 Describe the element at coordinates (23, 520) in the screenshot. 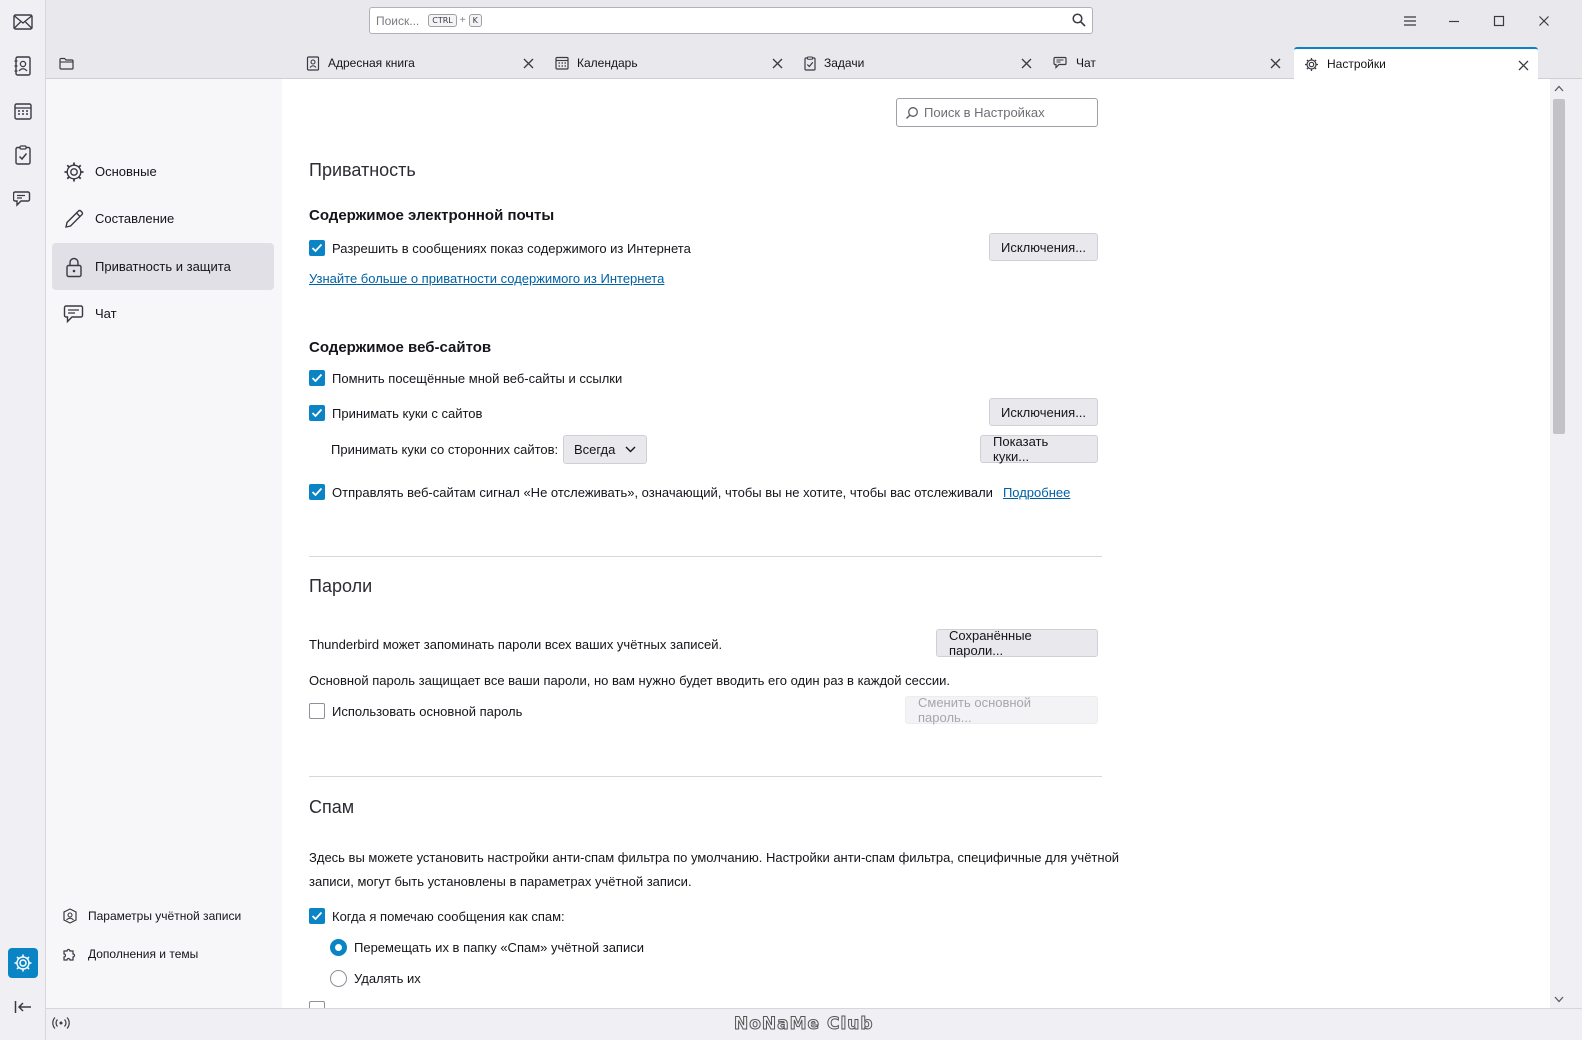

I see `spaces-toolbar` at that location.